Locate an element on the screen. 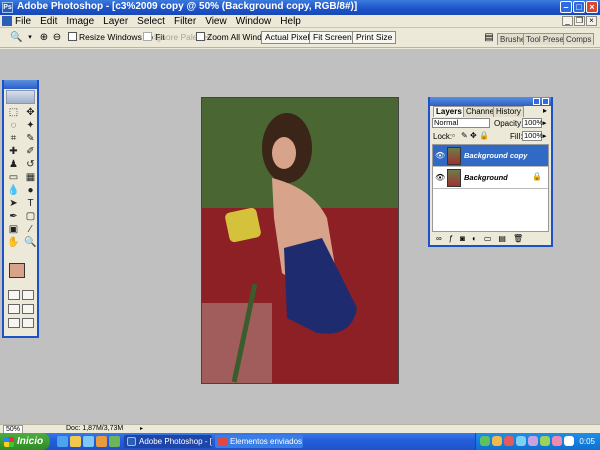 The width and height of the screenshot is (600, 450). media-quicklaunch-icon is located at coordinates (88, 441).